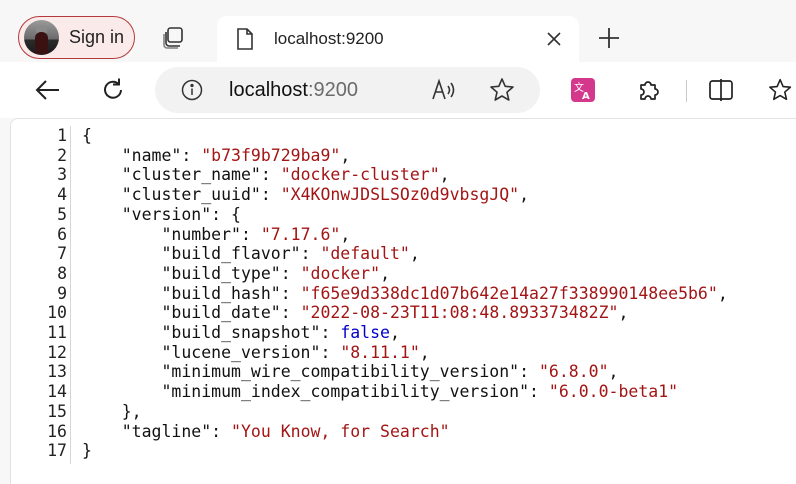  I want to click on tab-title: localhost:9200, so click(329, 38).